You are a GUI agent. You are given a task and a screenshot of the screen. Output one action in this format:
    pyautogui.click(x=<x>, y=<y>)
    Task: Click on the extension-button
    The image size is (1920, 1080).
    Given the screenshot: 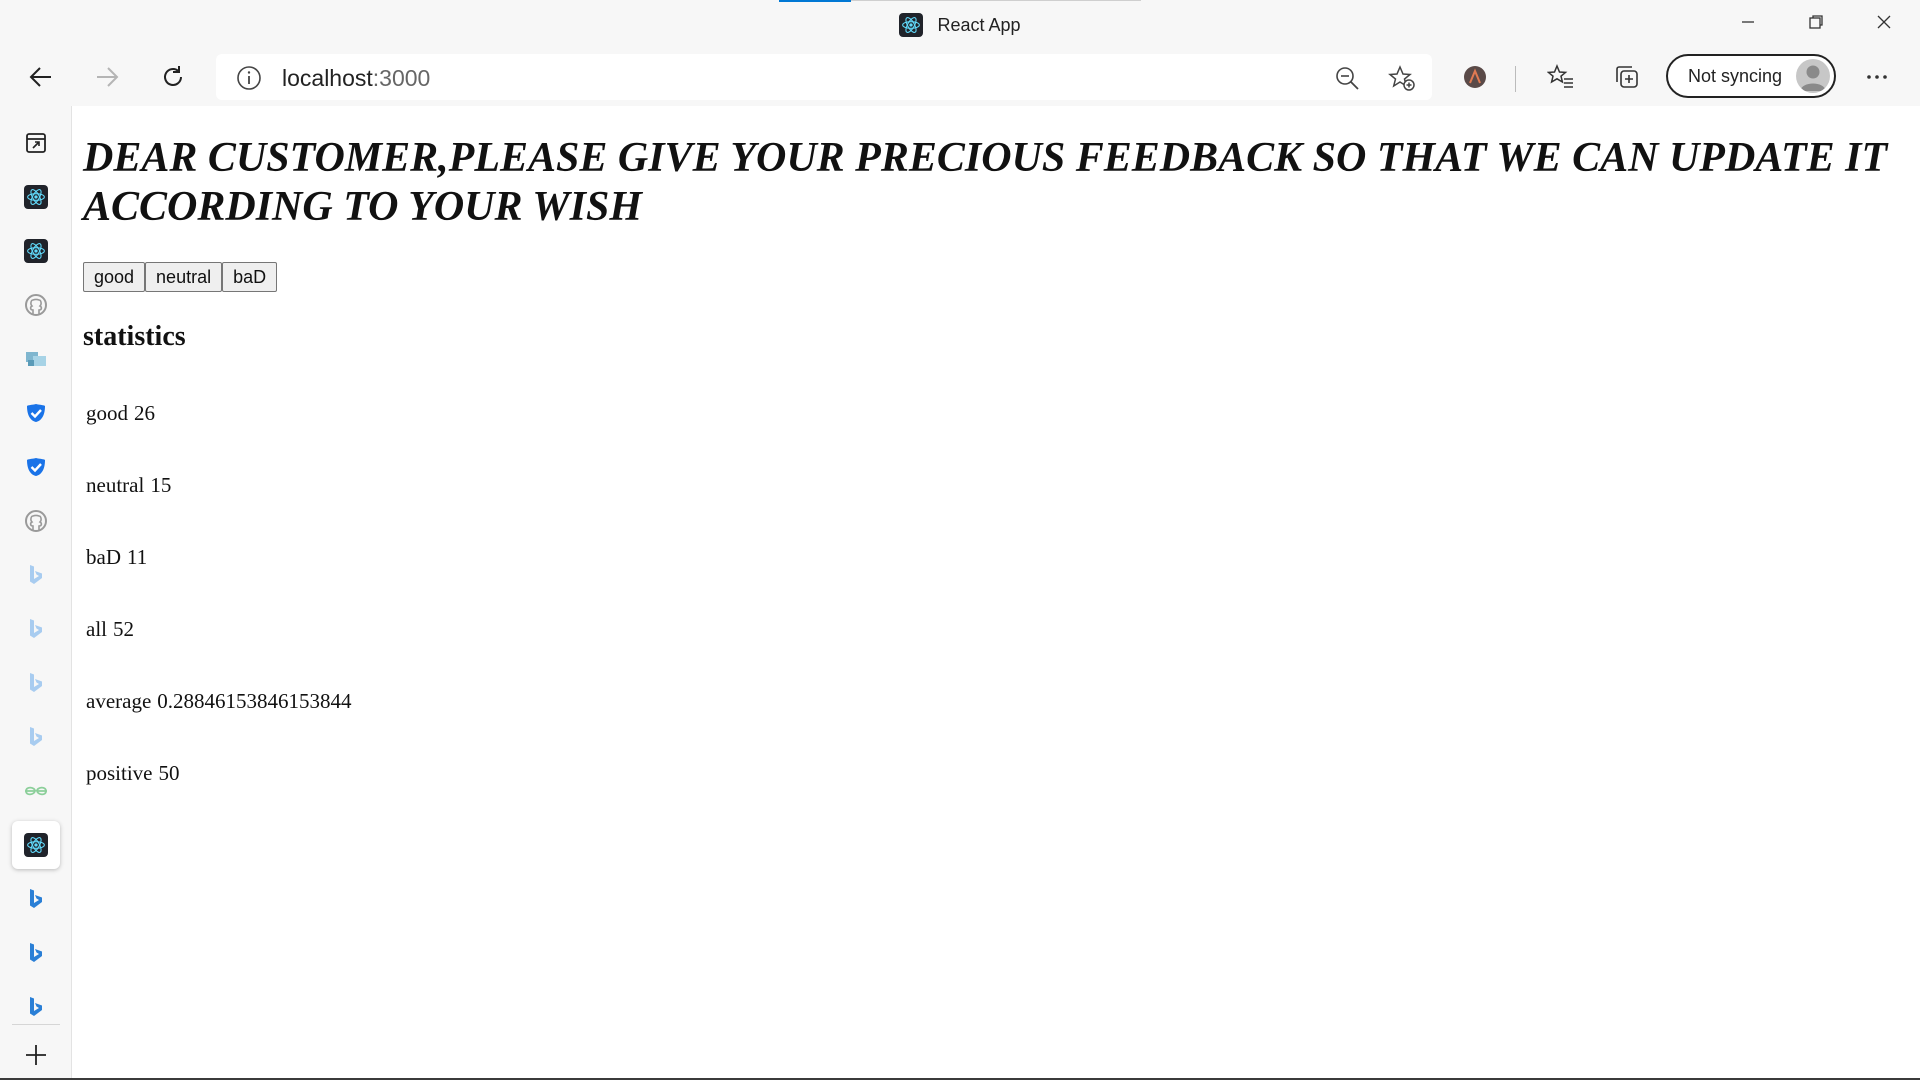 What is the action you would take?
    pyautogui.click(x=1475, y=77)
    